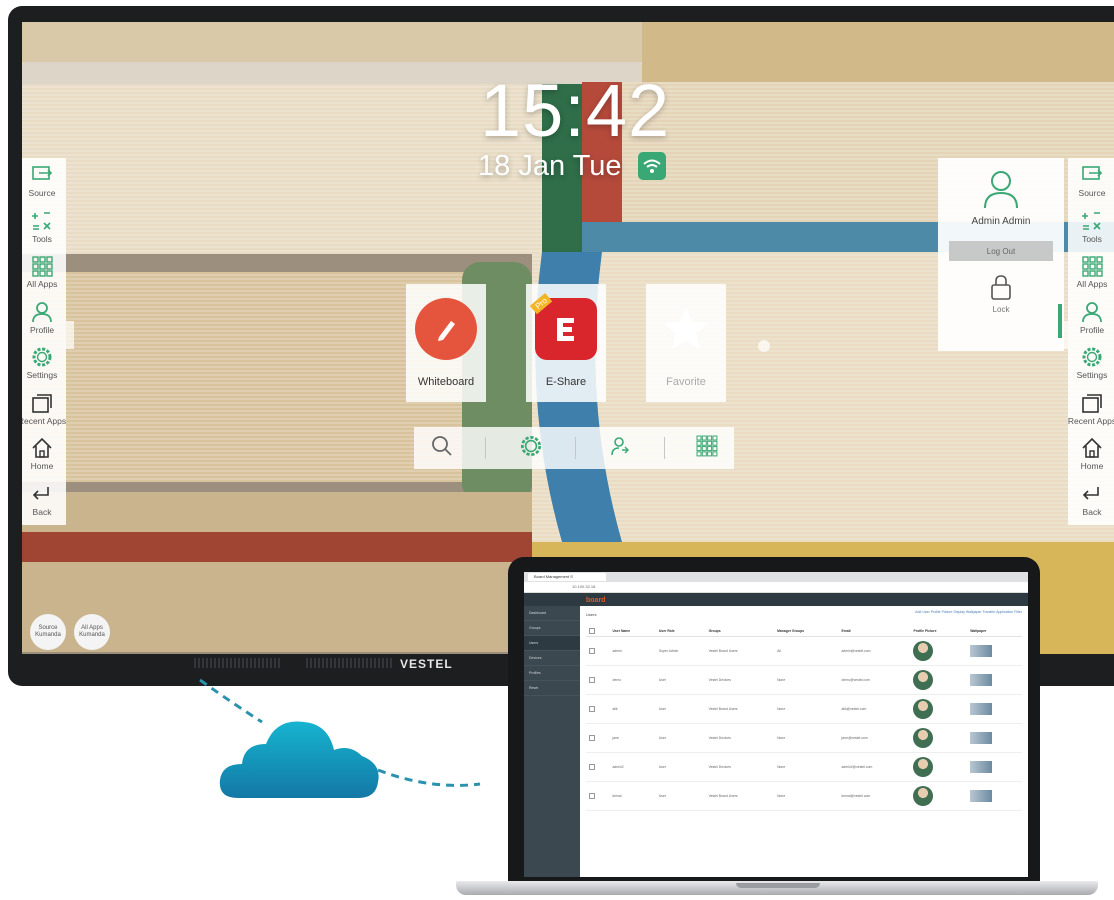 Image resolution: width=1114 pixels, height=900 pixels. I want to click on column-header: Groups, so click(740, 631).